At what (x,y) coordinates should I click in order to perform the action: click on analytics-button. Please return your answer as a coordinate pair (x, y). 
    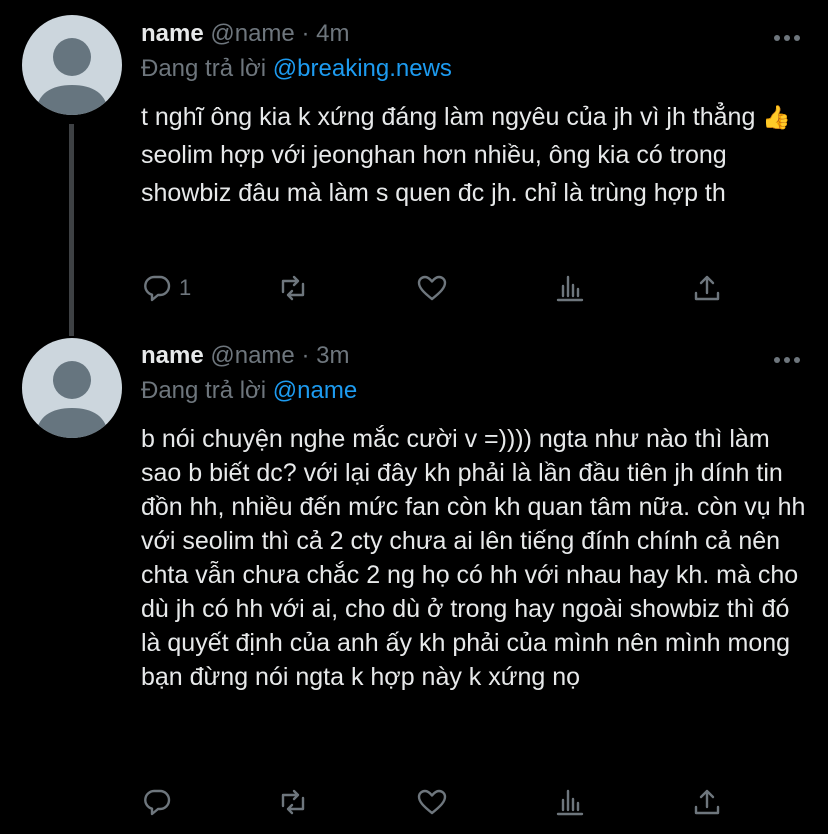
    Looking at the image, I should click on (570, 802).